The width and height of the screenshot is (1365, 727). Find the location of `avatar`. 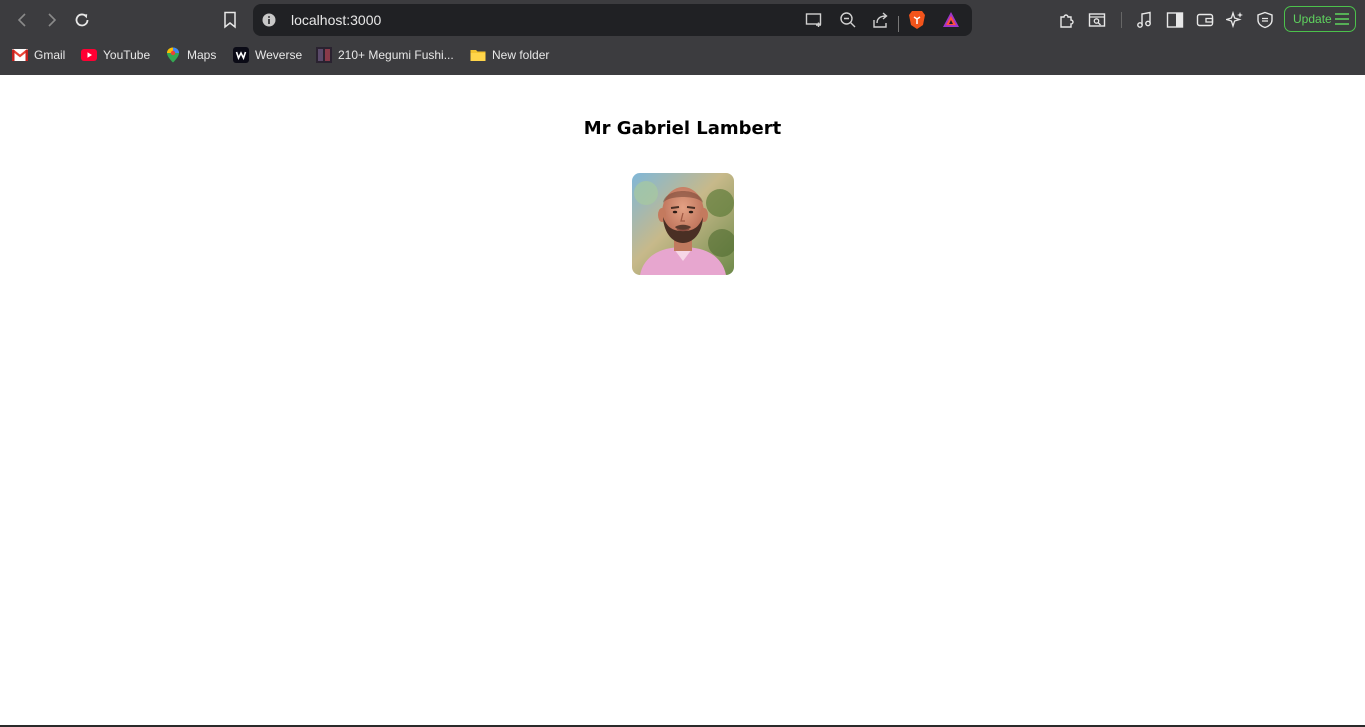

avatar is located at coordinates (683, 224).